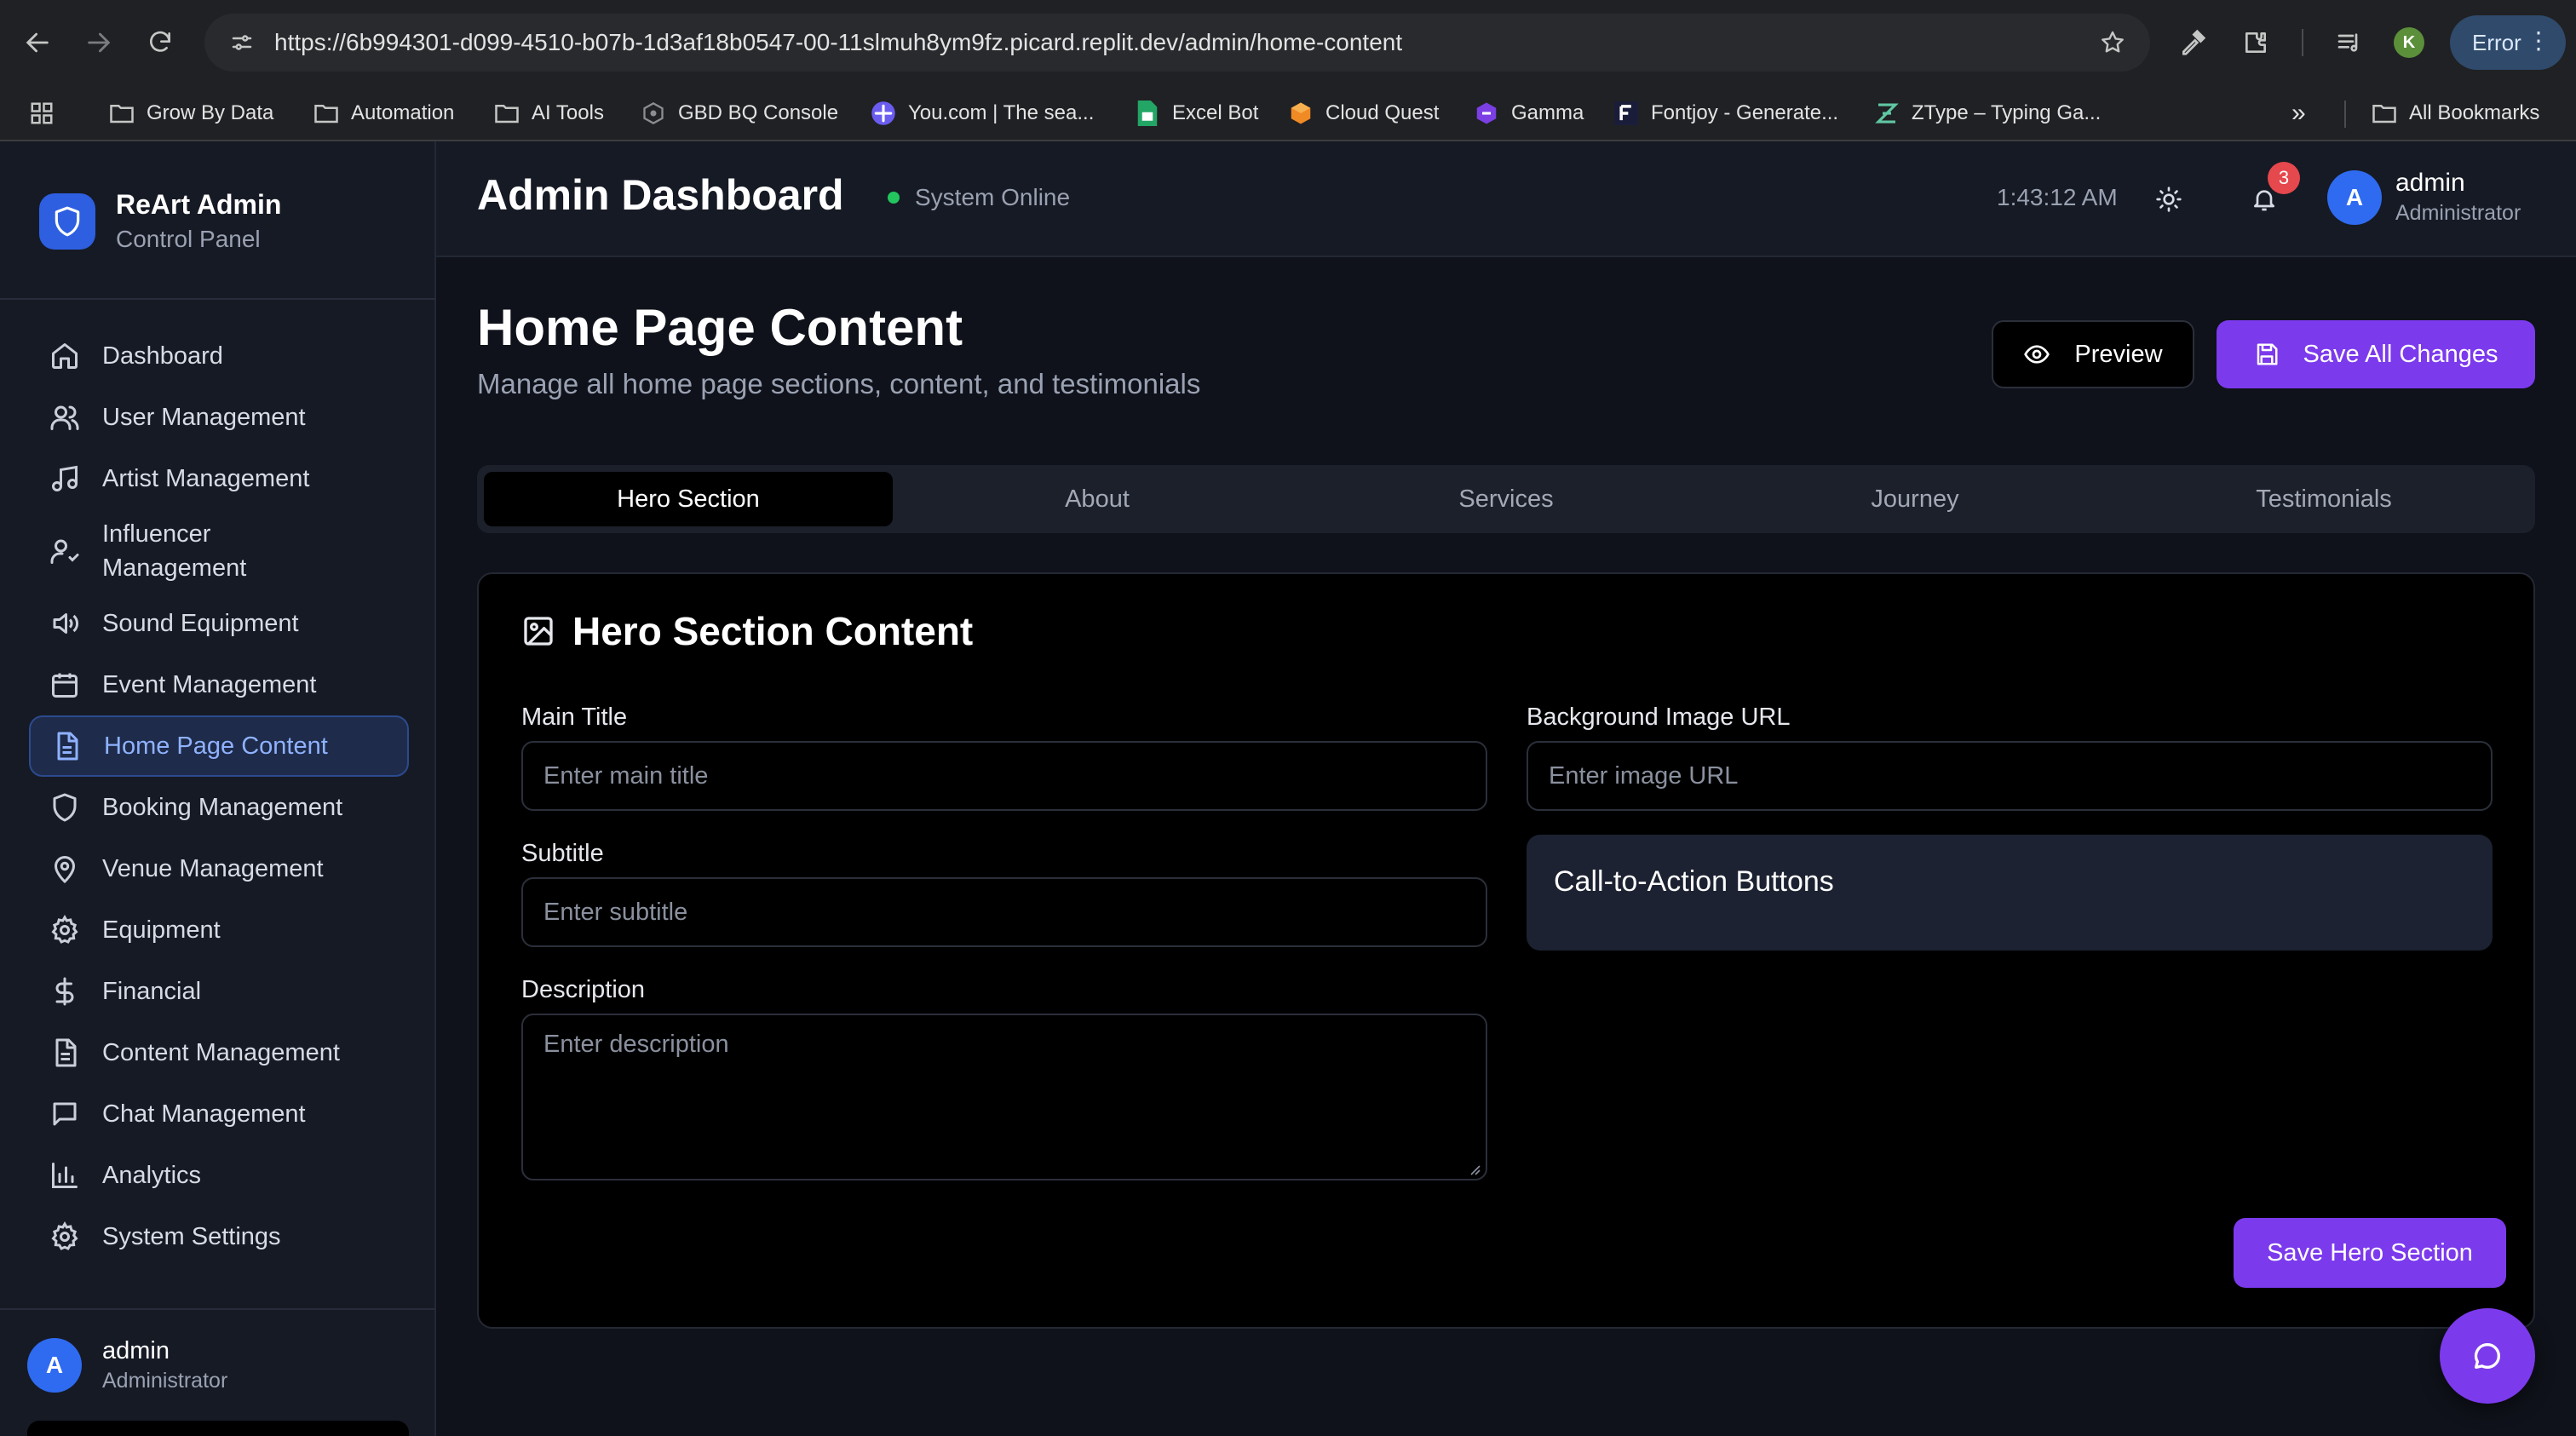 The width and height of the screenshot is (2576, 1436). I want to click on tab-hero-section: Hero Section, so click(689, 499).